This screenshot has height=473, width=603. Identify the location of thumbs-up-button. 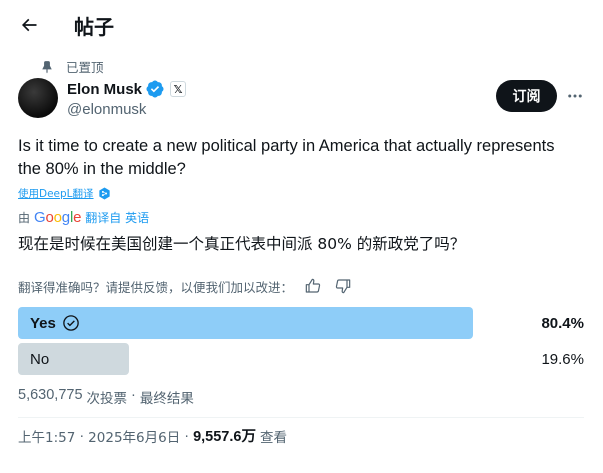
(313, 286).